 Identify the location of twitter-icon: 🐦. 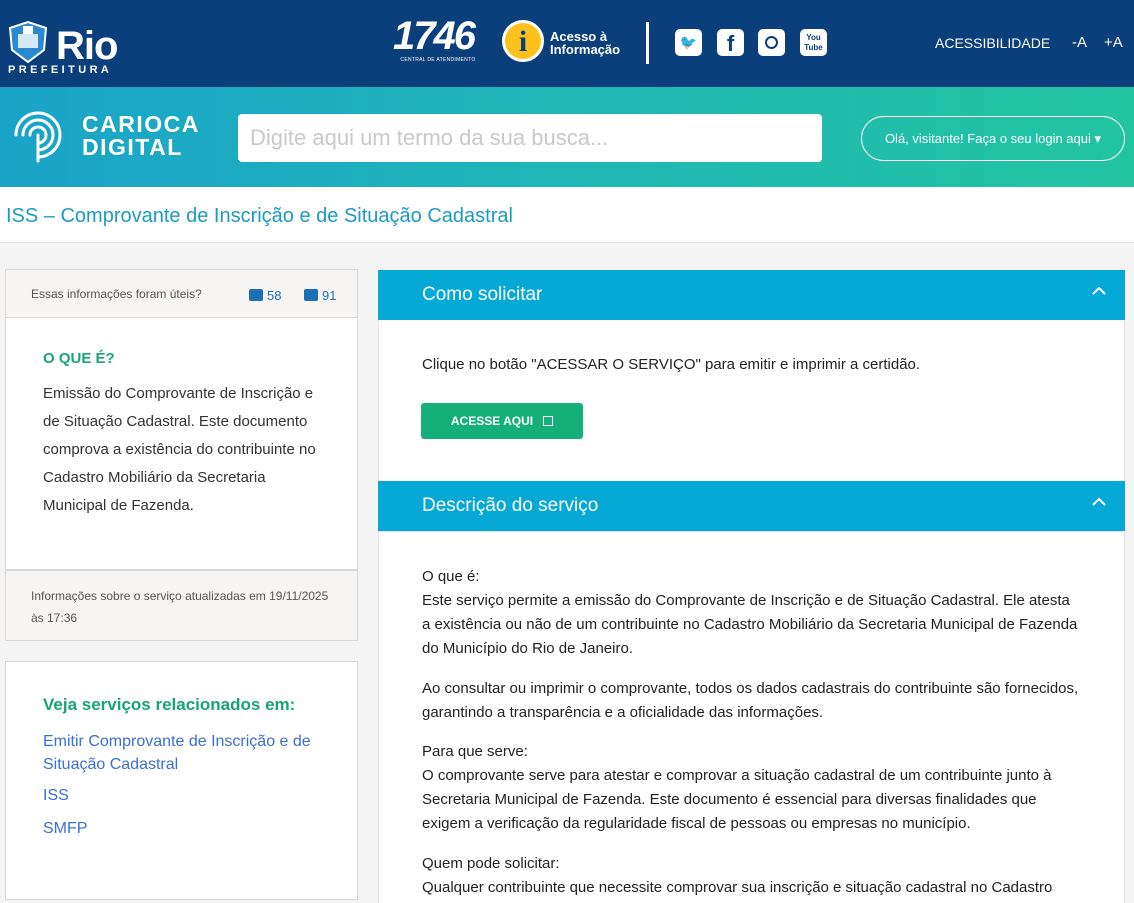
(688, 42).